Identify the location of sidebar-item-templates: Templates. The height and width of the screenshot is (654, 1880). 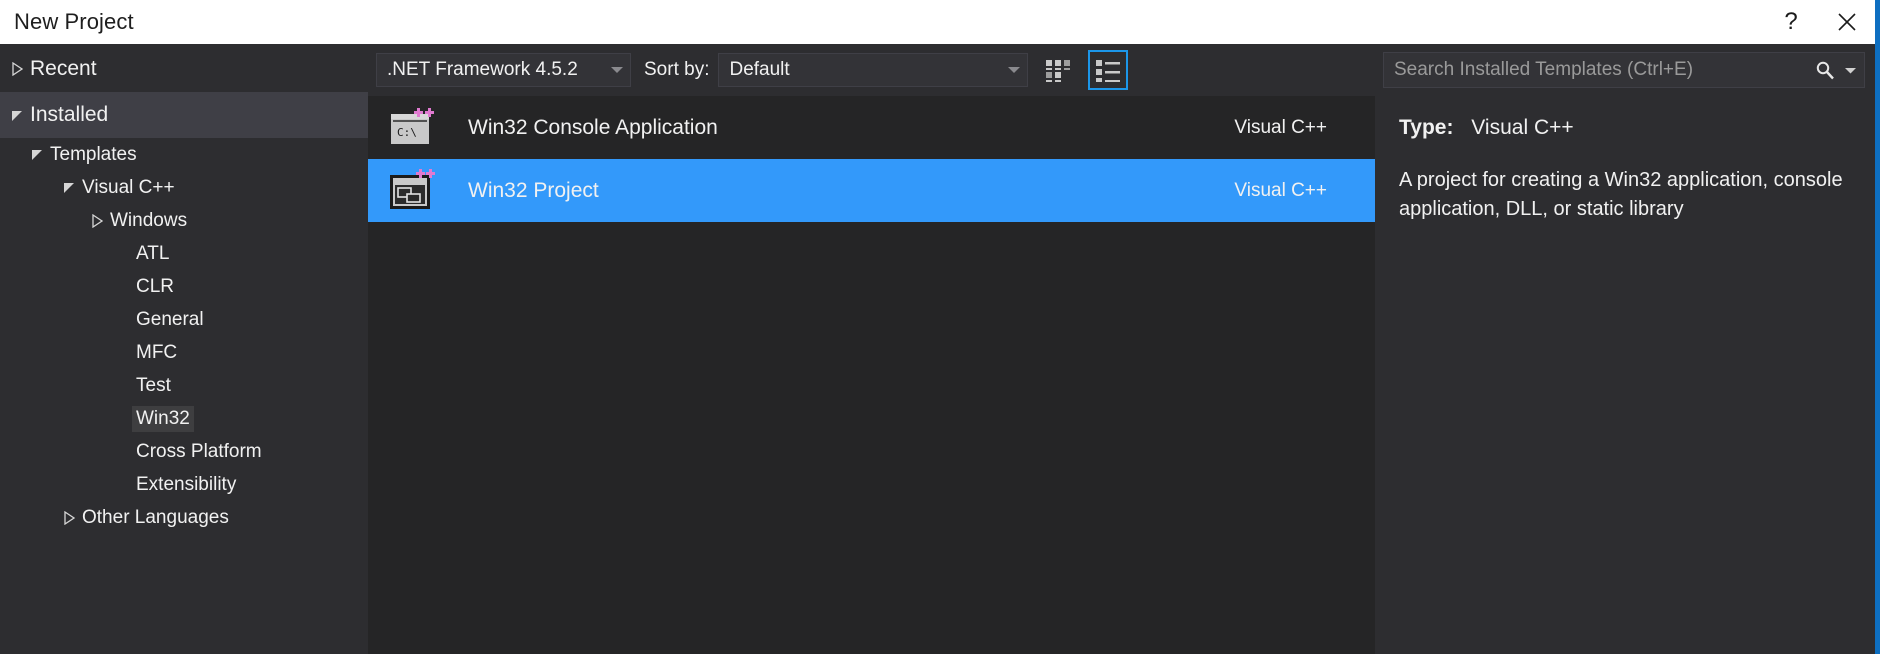
(184, 154).